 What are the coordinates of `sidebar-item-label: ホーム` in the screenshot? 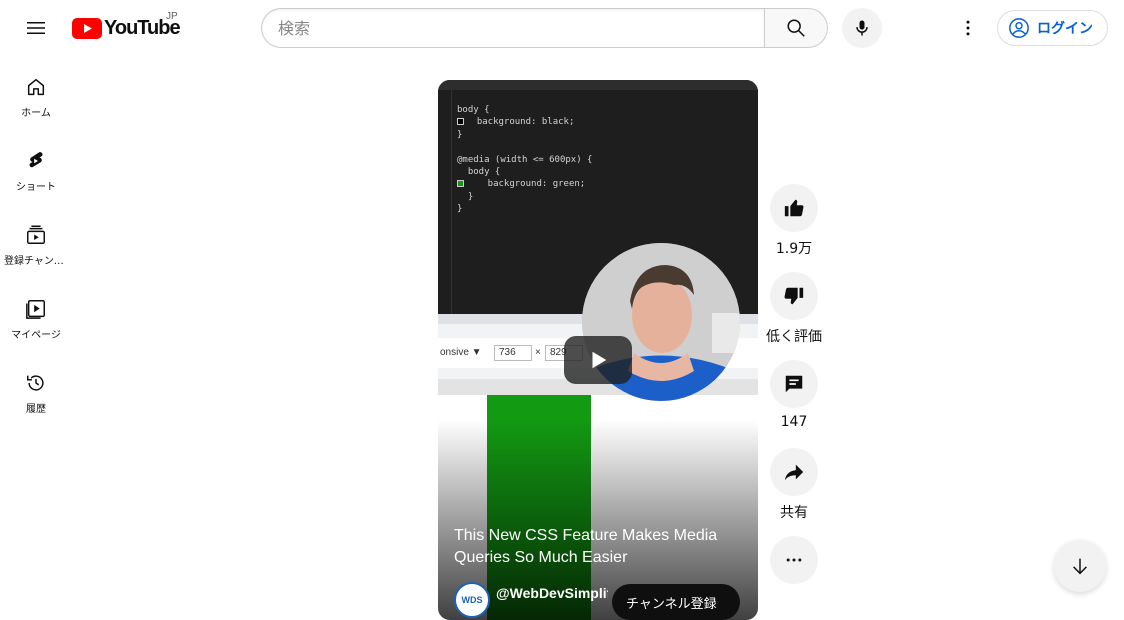 It's located at (36, 113).